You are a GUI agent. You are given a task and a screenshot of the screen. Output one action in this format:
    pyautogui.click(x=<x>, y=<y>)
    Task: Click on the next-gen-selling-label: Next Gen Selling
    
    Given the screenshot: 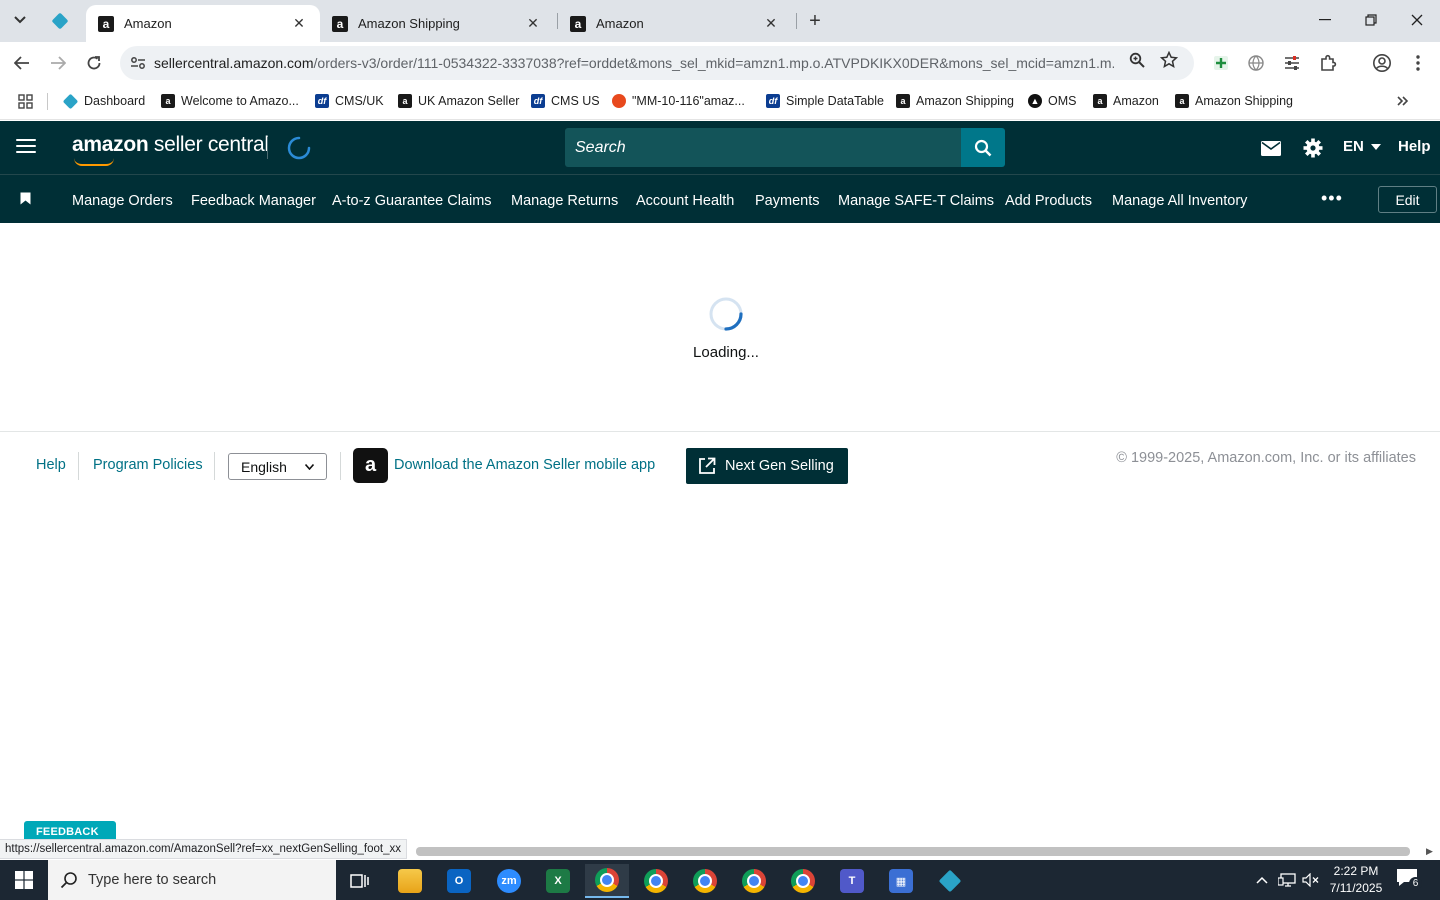 What is the action you would take?
    pyautogui.click(x=779, y=466)
    